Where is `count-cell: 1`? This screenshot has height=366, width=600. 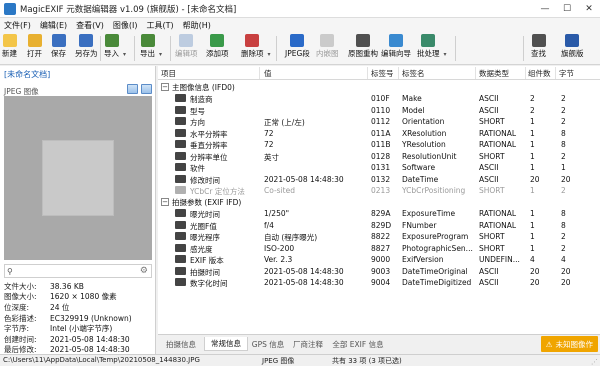
count-cell: 1 is located at coordinates (532, 121).